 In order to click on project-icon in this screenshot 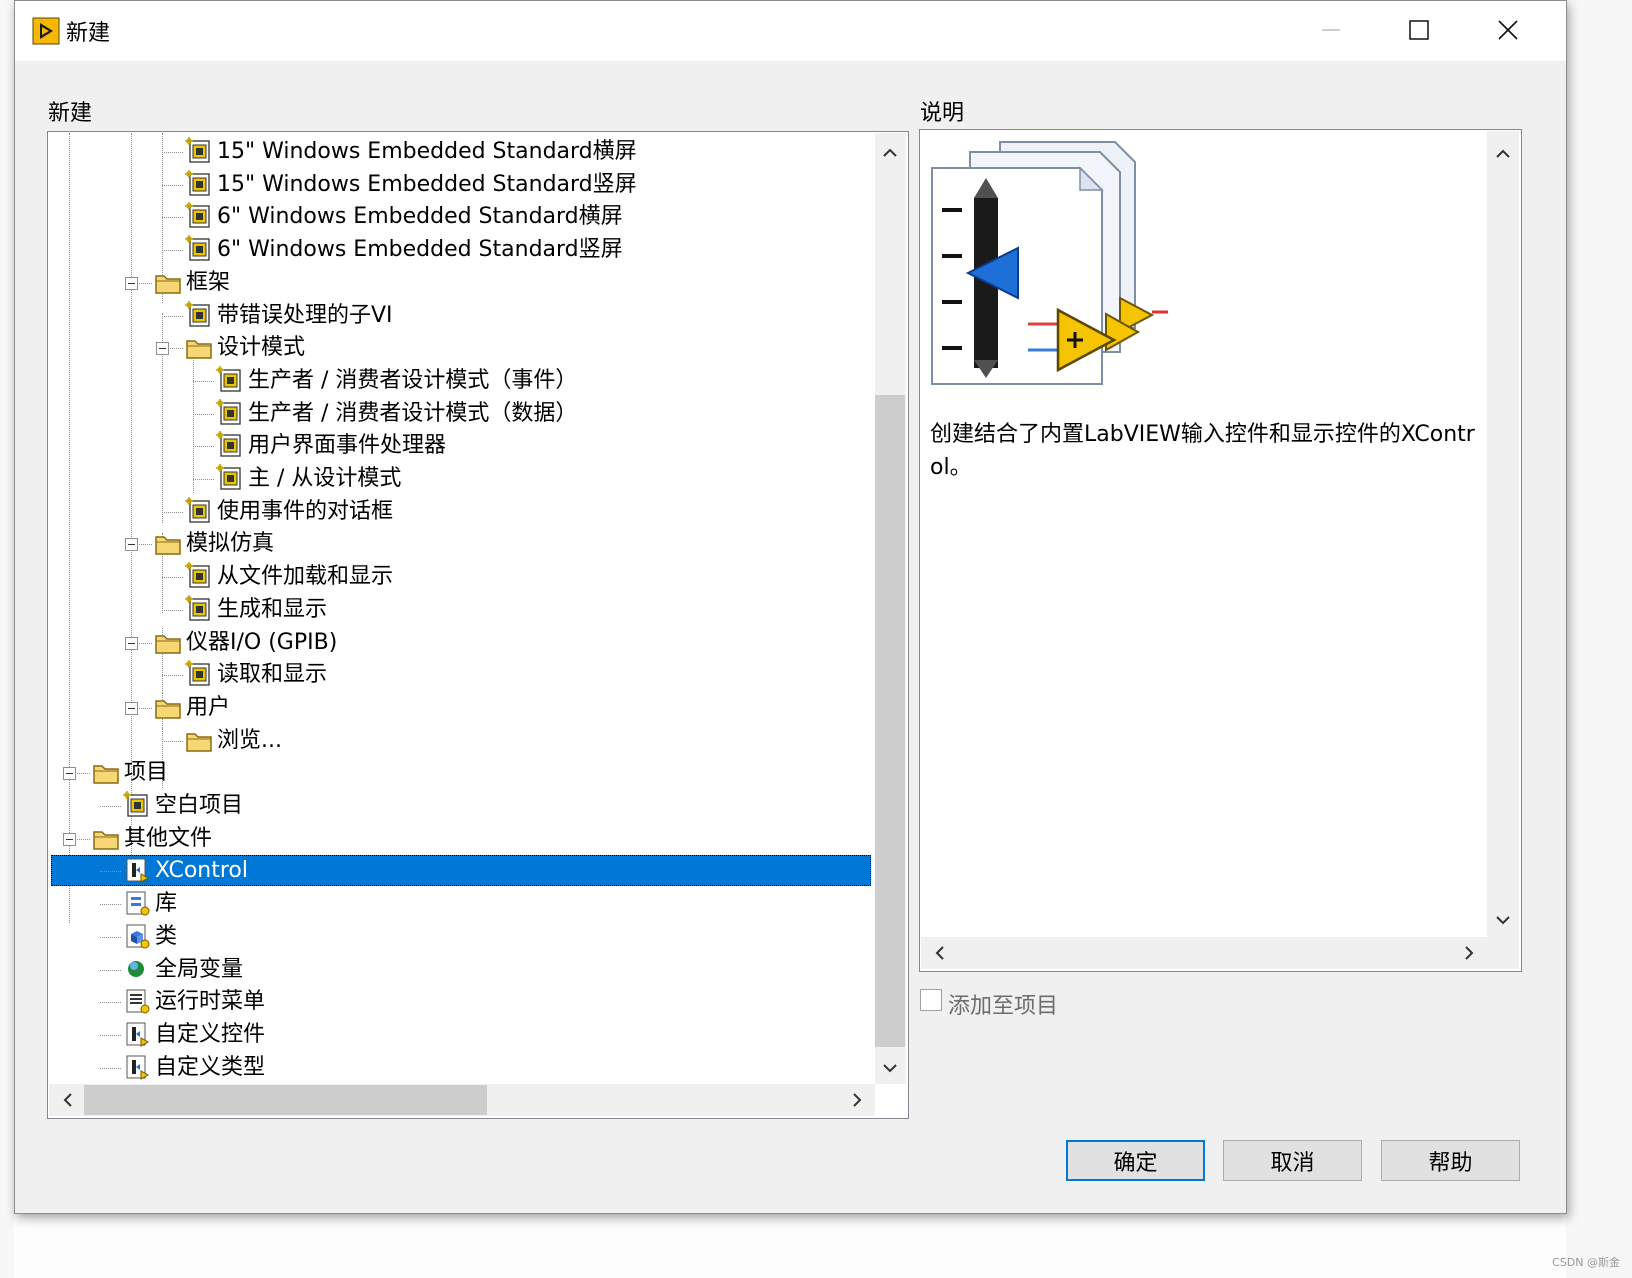, I will do `click(137, 805)`.